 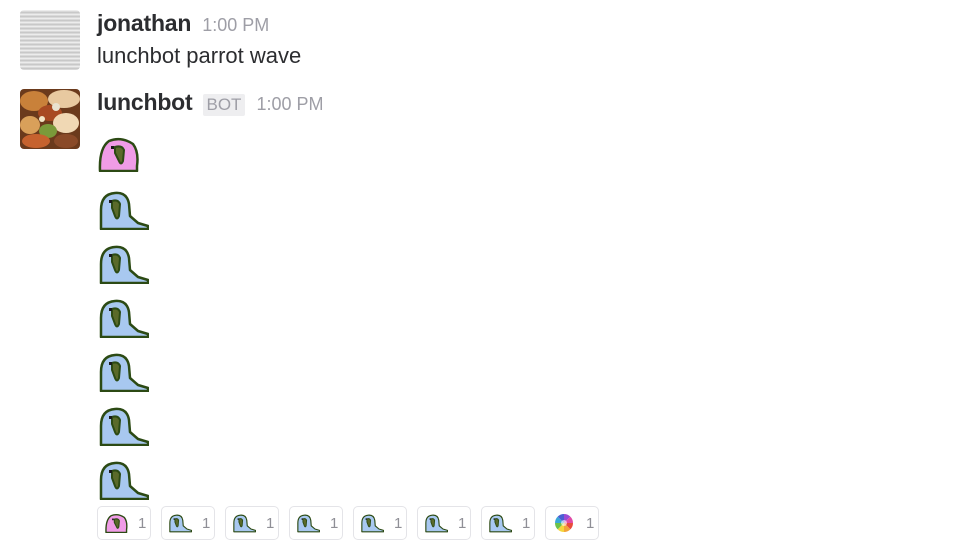 I want to click on message-body: jonathan 1:00 PM lunchbot parrot wave, so click(x=199, y=39).